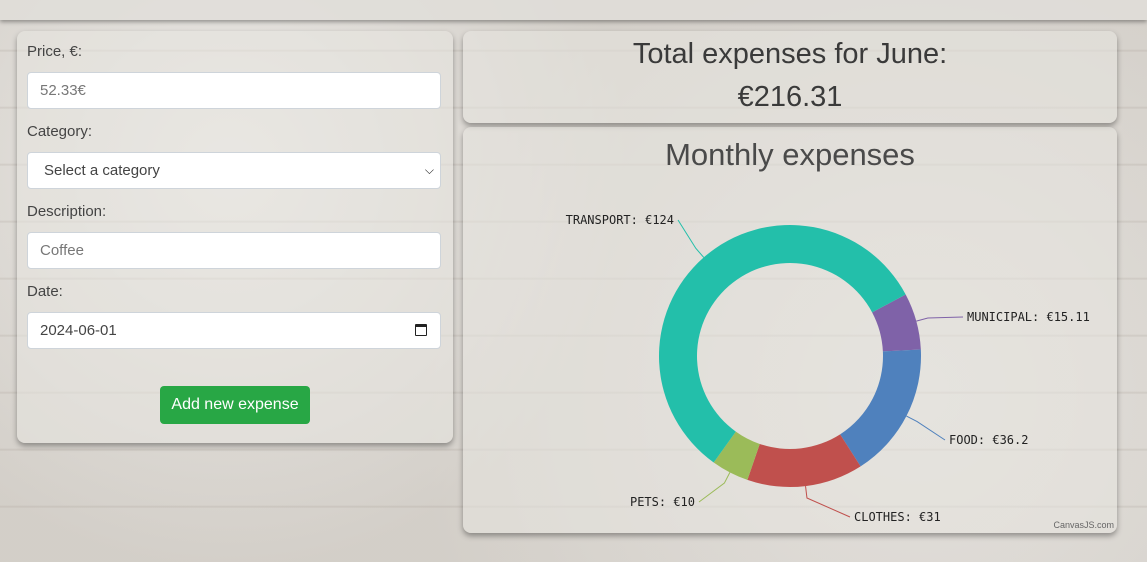 This screenshot has width=1147, height=562. Describe the element at coordinates (940, 319) in the screenshot. I see `leader-line-municipal` at that location.